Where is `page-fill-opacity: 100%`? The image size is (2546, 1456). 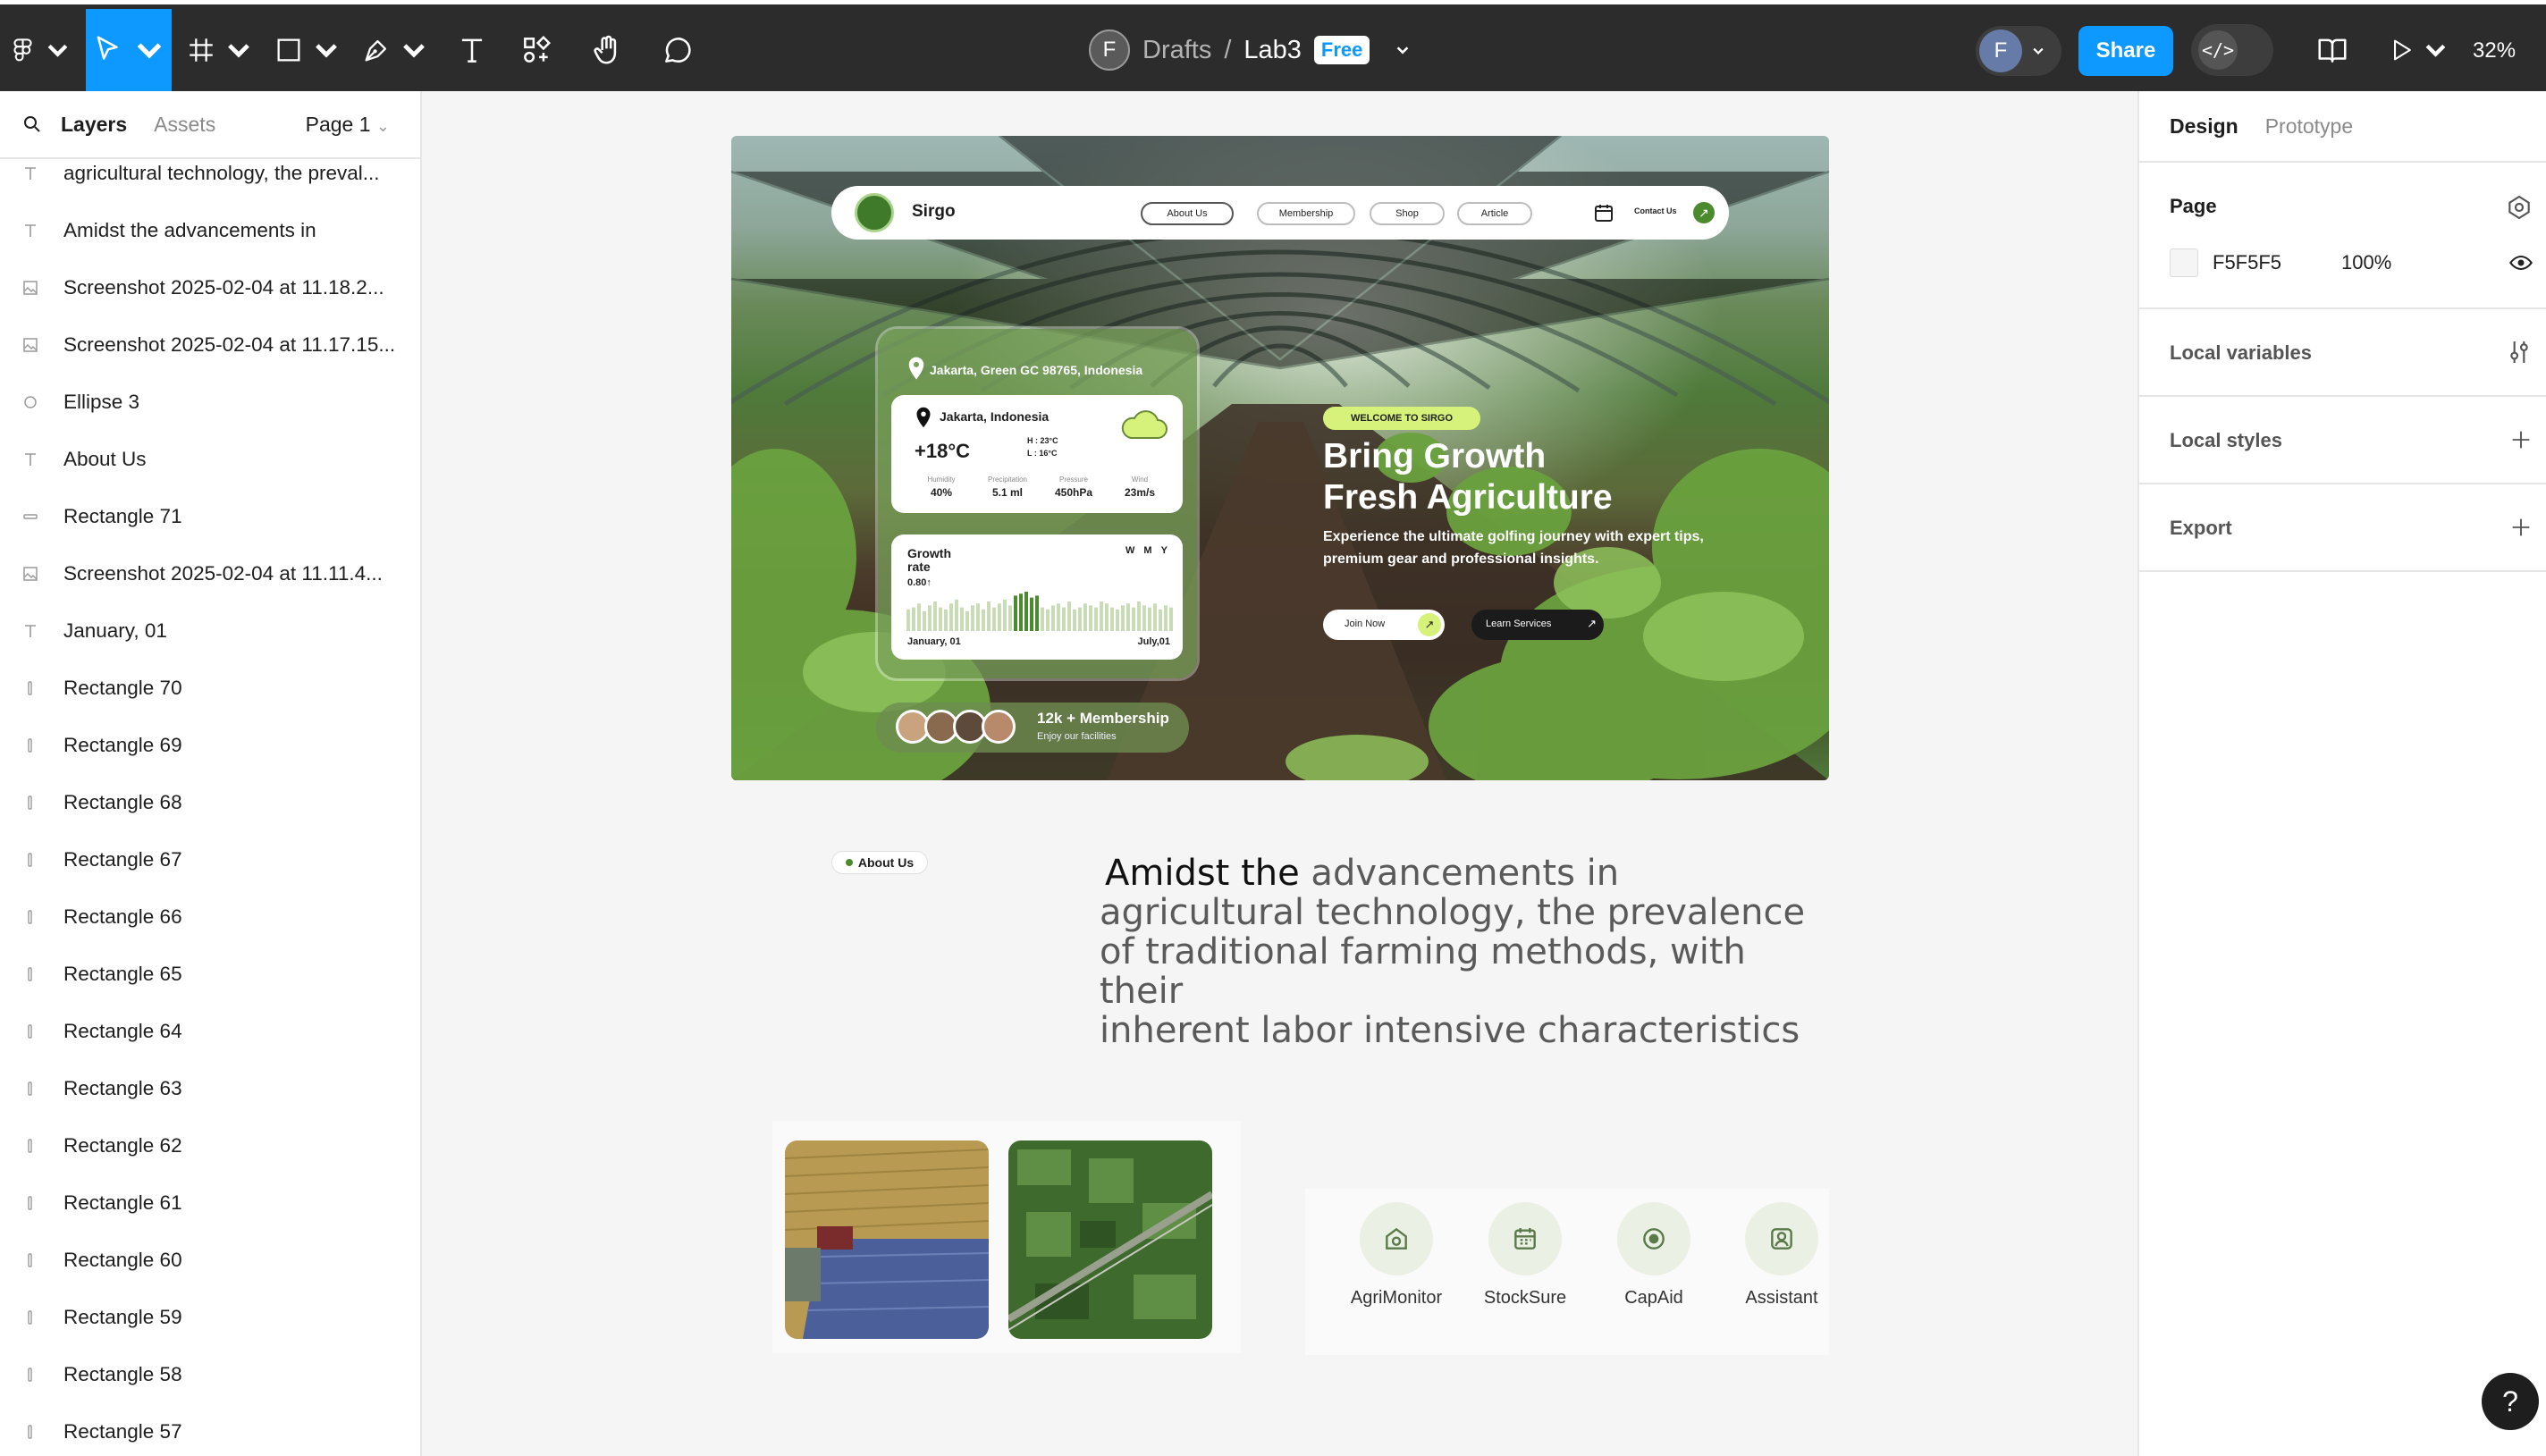
page-fill-opacity: 100% is located at coordinates (2366, 263).